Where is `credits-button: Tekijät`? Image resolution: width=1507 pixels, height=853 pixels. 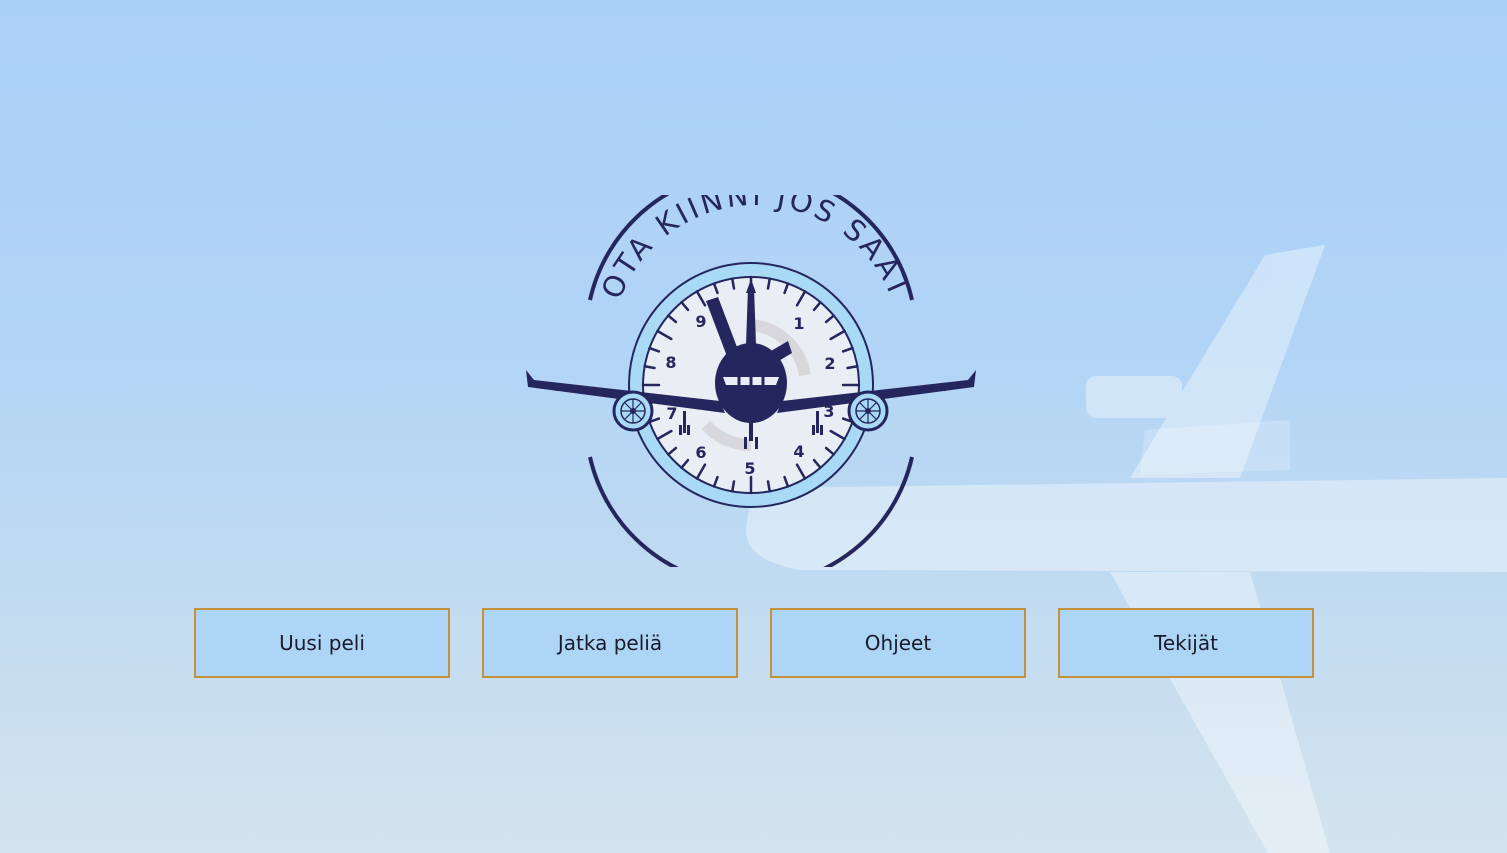 credits-button: Tekijät is located at coordinates (1186, 643).